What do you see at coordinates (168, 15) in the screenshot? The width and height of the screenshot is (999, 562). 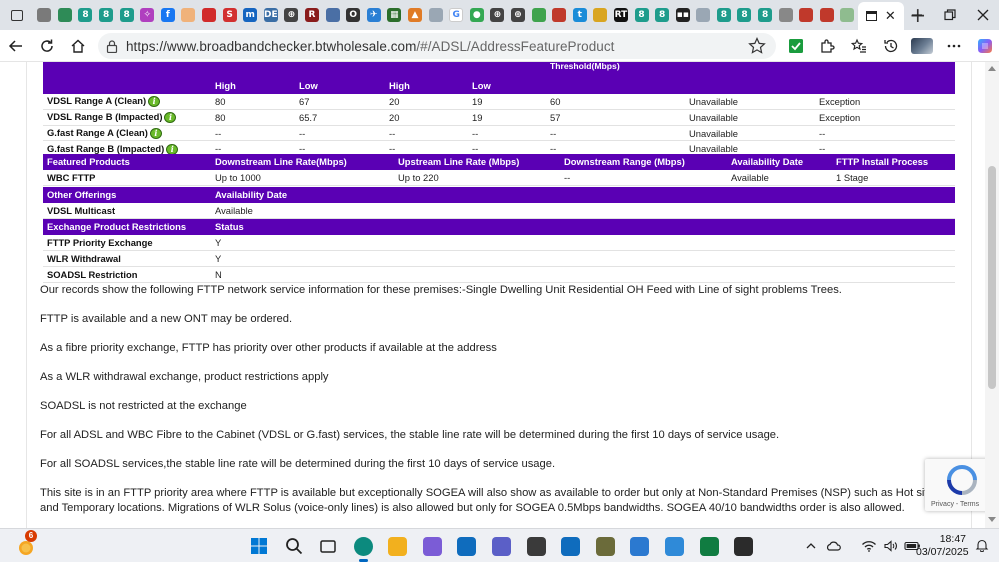 I see `browser-tab: f` at bounding box center [168, 15].